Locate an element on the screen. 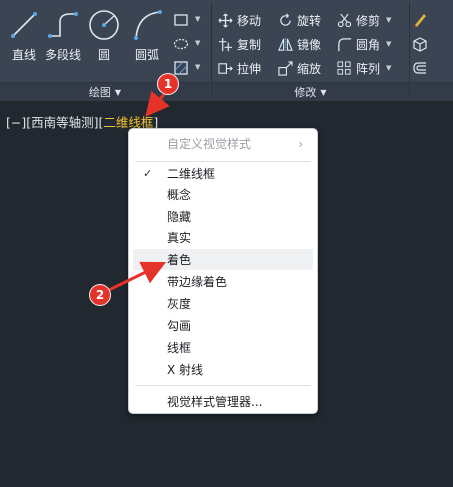 This screenshot has width=453, height=487. trim-dropdown-icon: ▼ is located at coordinates (388, 20).